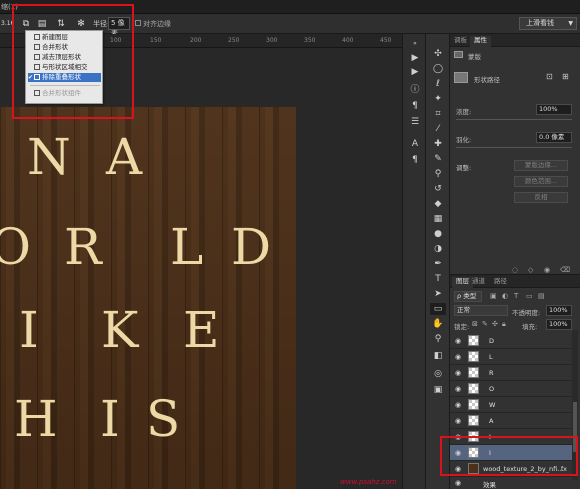  I want to click on lasso-tool-icon: ℓ, so click(438, 84).